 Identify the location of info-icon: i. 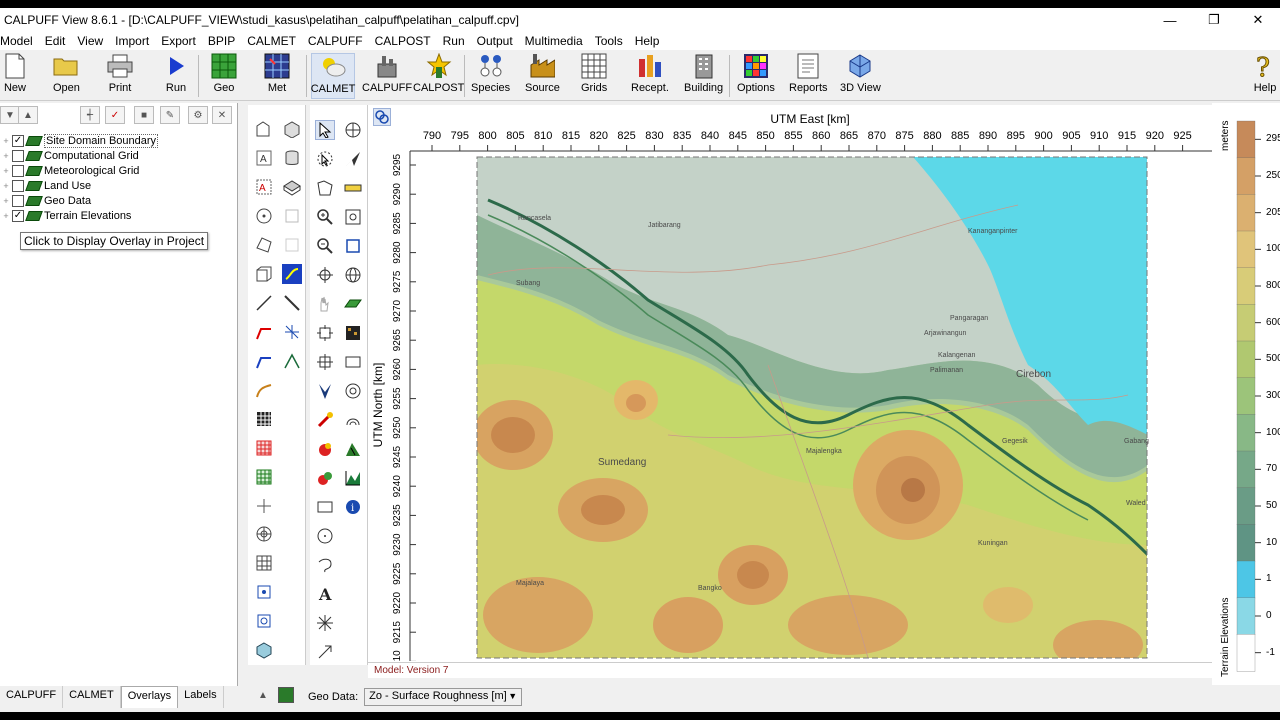
(353, 507).